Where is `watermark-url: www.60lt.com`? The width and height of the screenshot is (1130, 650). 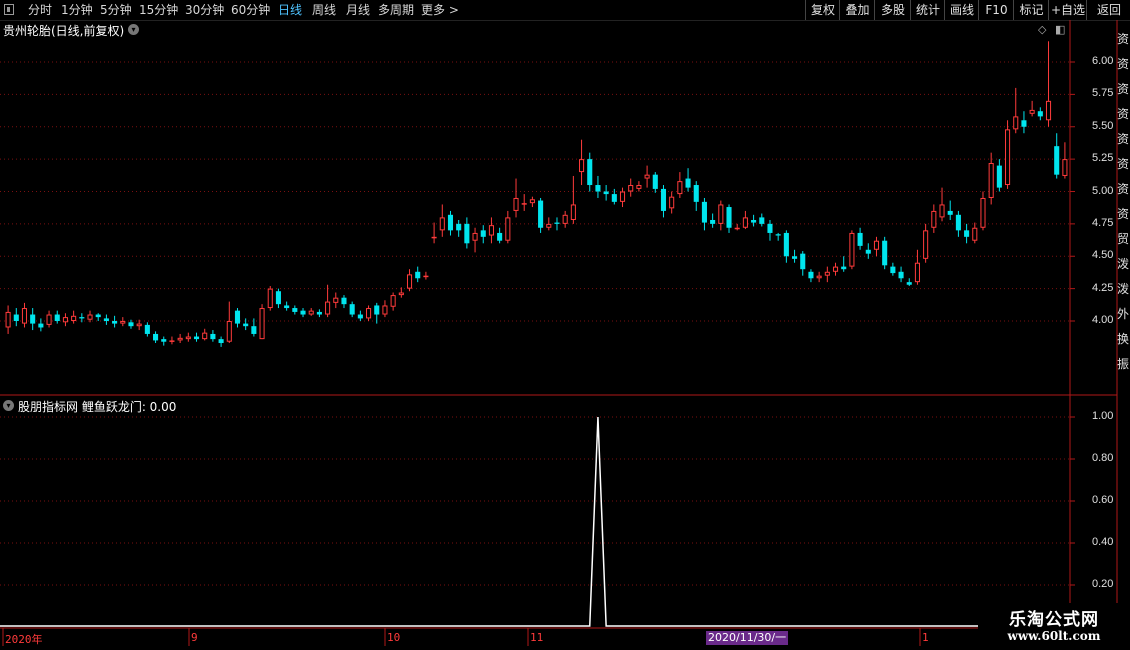
watermark-url: www.60lt.com is located at coordinates (1054, 636).